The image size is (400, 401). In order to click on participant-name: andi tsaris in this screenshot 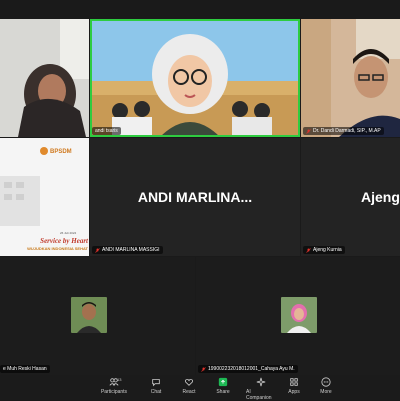, I will do `click(106, 131)`.